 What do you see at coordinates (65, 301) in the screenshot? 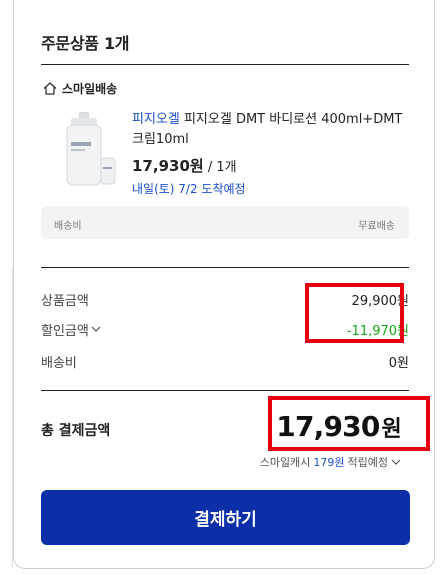
I see `product-amount-label: 상품금액` at bounding box center [65, 301].